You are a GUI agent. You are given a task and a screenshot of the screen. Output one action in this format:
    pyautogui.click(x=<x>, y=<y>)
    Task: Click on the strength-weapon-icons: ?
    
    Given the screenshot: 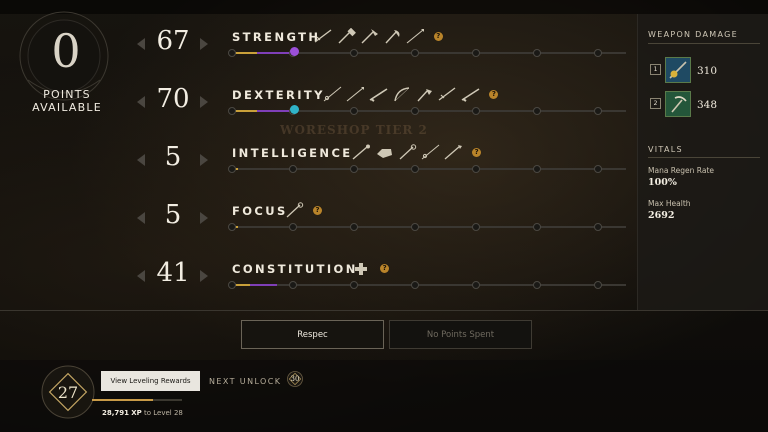 What is the action you would take?
    pyautogui.click(x=378, y=36)
    